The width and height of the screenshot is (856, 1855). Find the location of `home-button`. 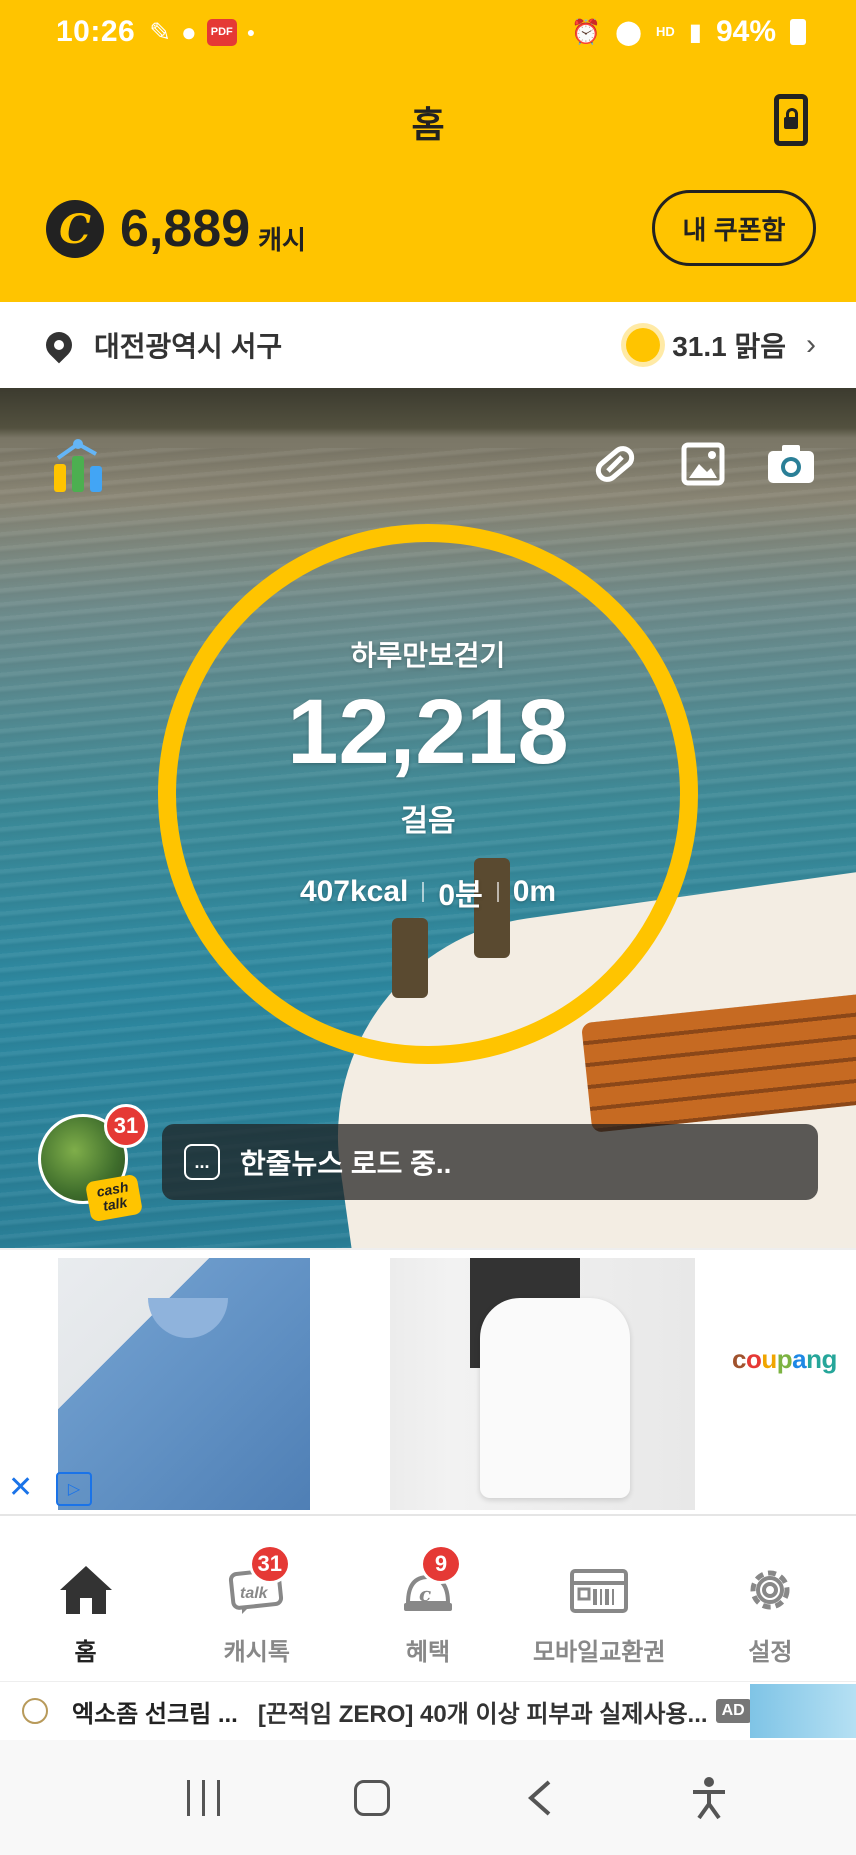

home-button is located at coordinates (372, 1797).